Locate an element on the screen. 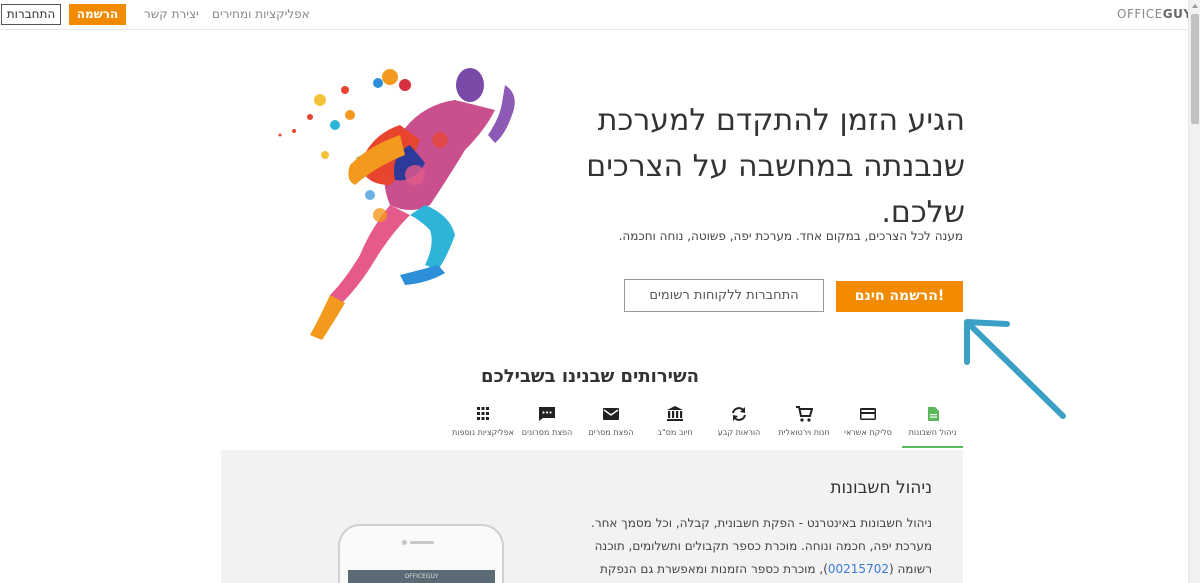 This screenshot has height=583, width=1200. bank-icon is located at coordinates (675, 413).